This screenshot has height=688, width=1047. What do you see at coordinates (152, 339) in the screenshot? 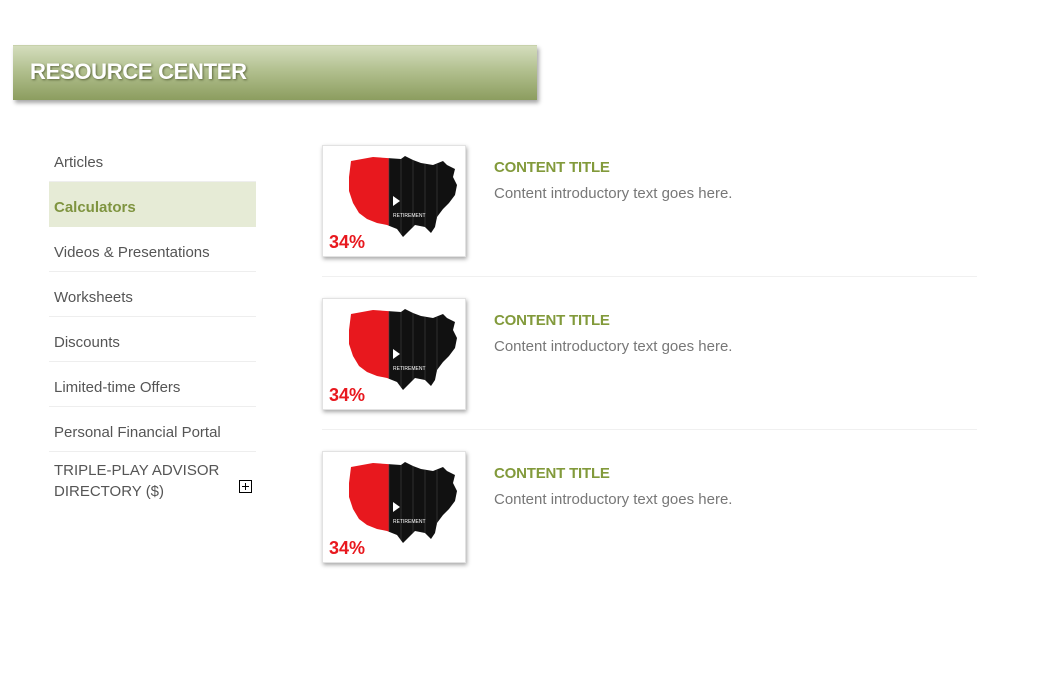
I see `sidebar-item-discounts: Discounts` at bounding box center [152, 339].